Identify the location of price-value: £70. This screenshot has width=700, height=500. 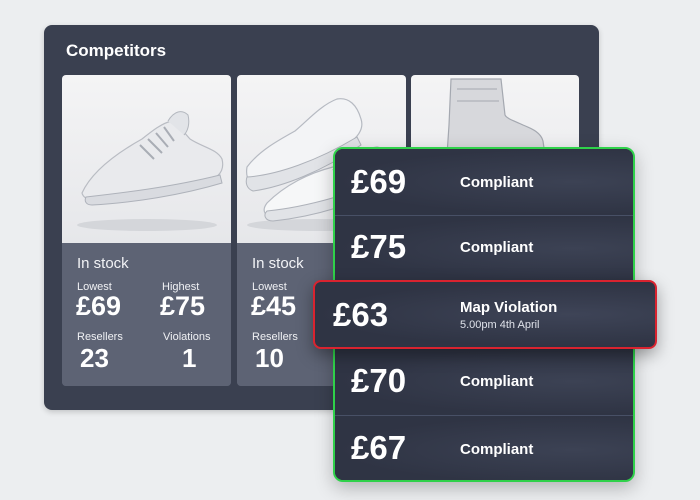
(379, 380).